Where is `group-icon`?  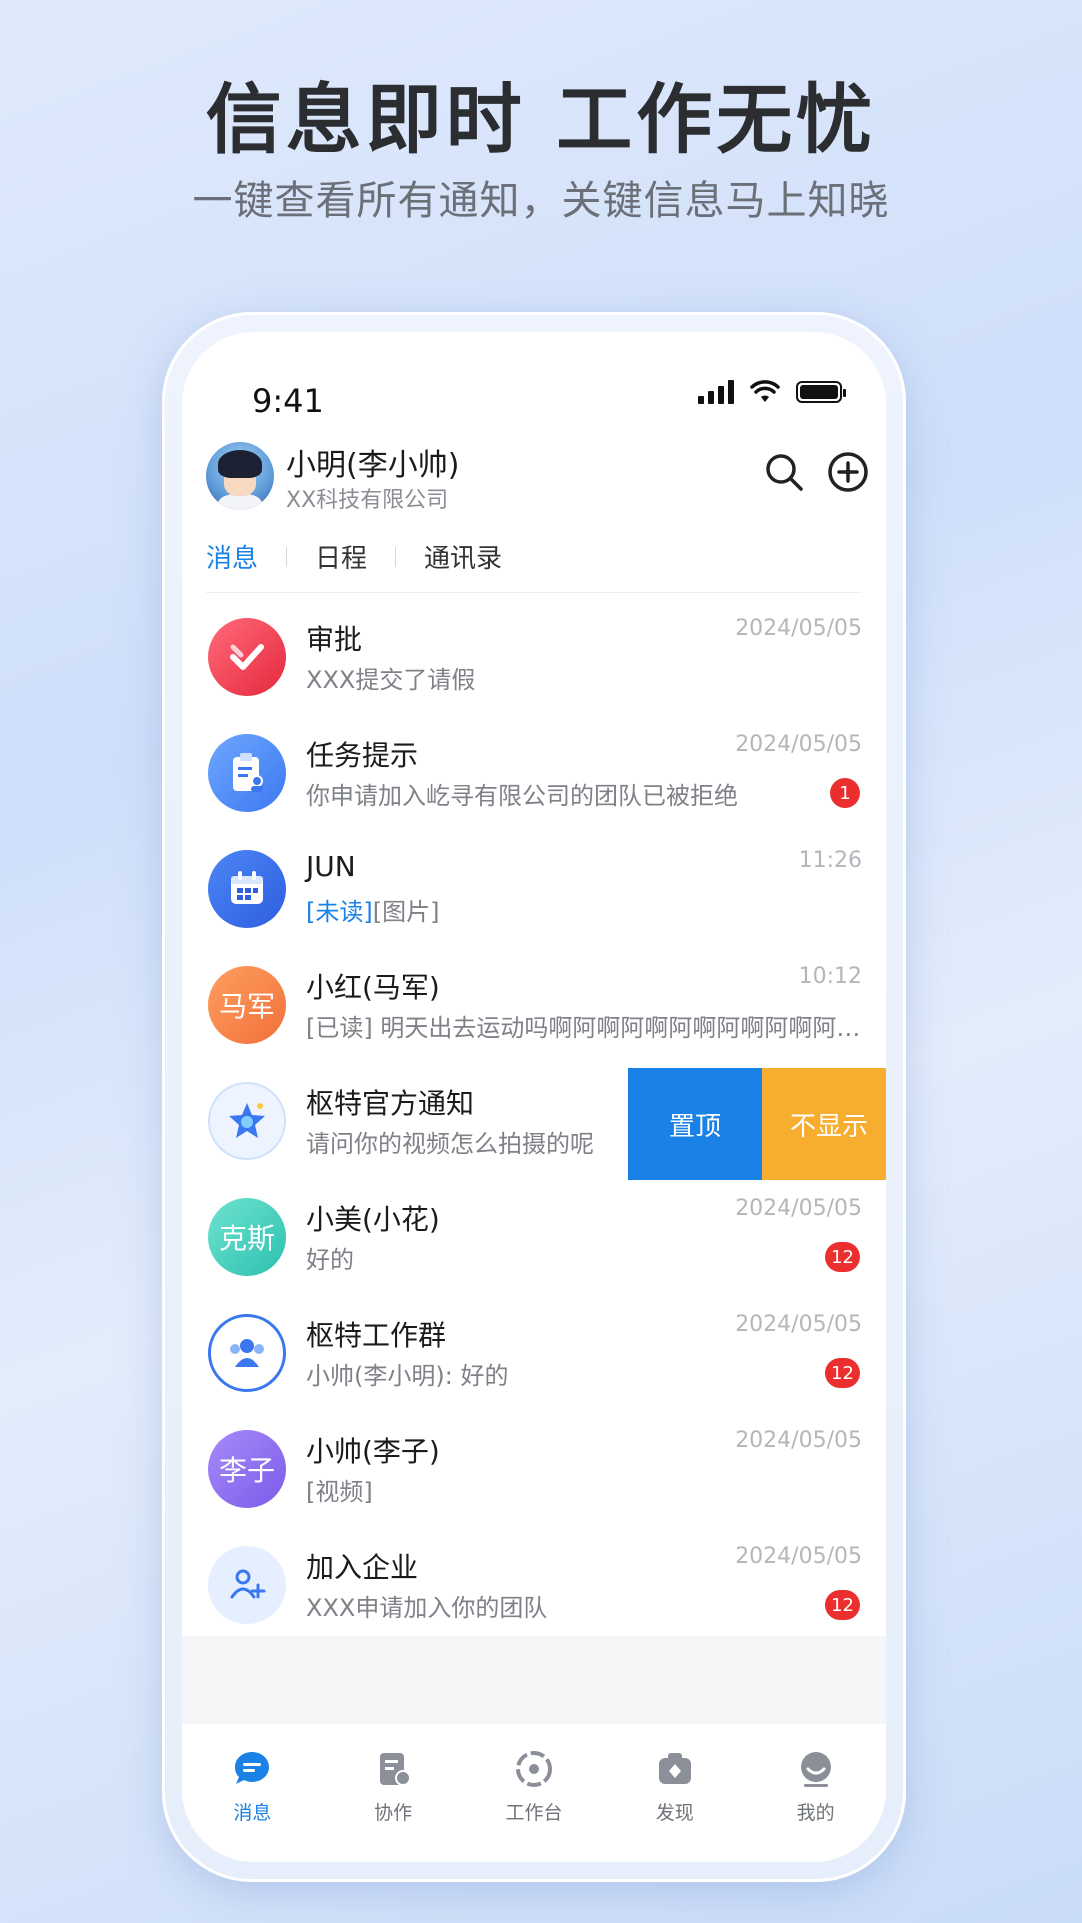
group-icon is located at coordinates (247, 1353).